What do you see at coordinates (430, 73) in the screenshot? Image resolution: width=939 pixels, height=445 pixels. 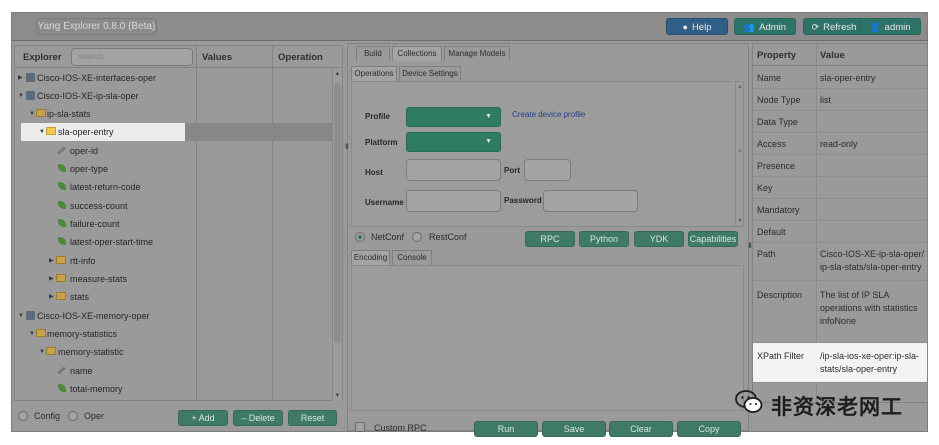 I see `tab-device-settings: Device Settings` at bounding box center [430, 73].